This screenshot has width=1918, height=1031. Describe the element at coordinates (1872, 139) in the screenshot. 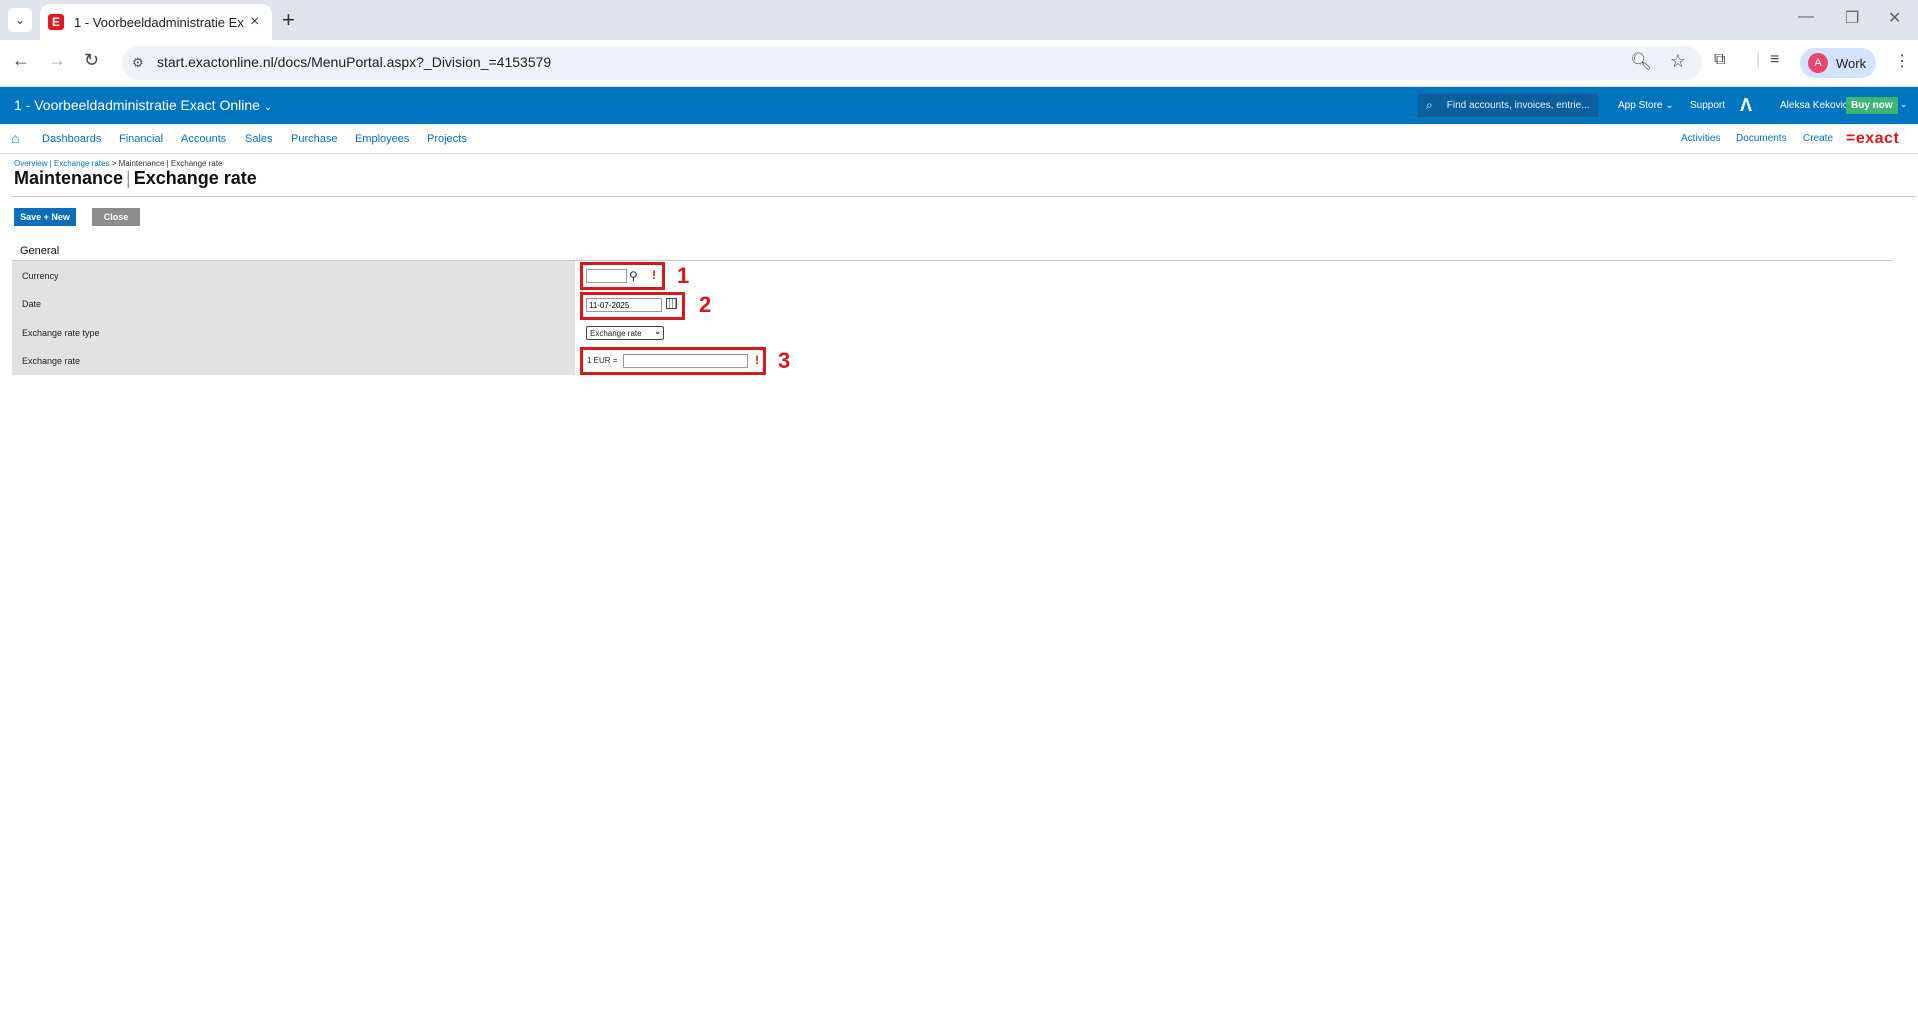

I see `exact-logo: =exact` at that location.